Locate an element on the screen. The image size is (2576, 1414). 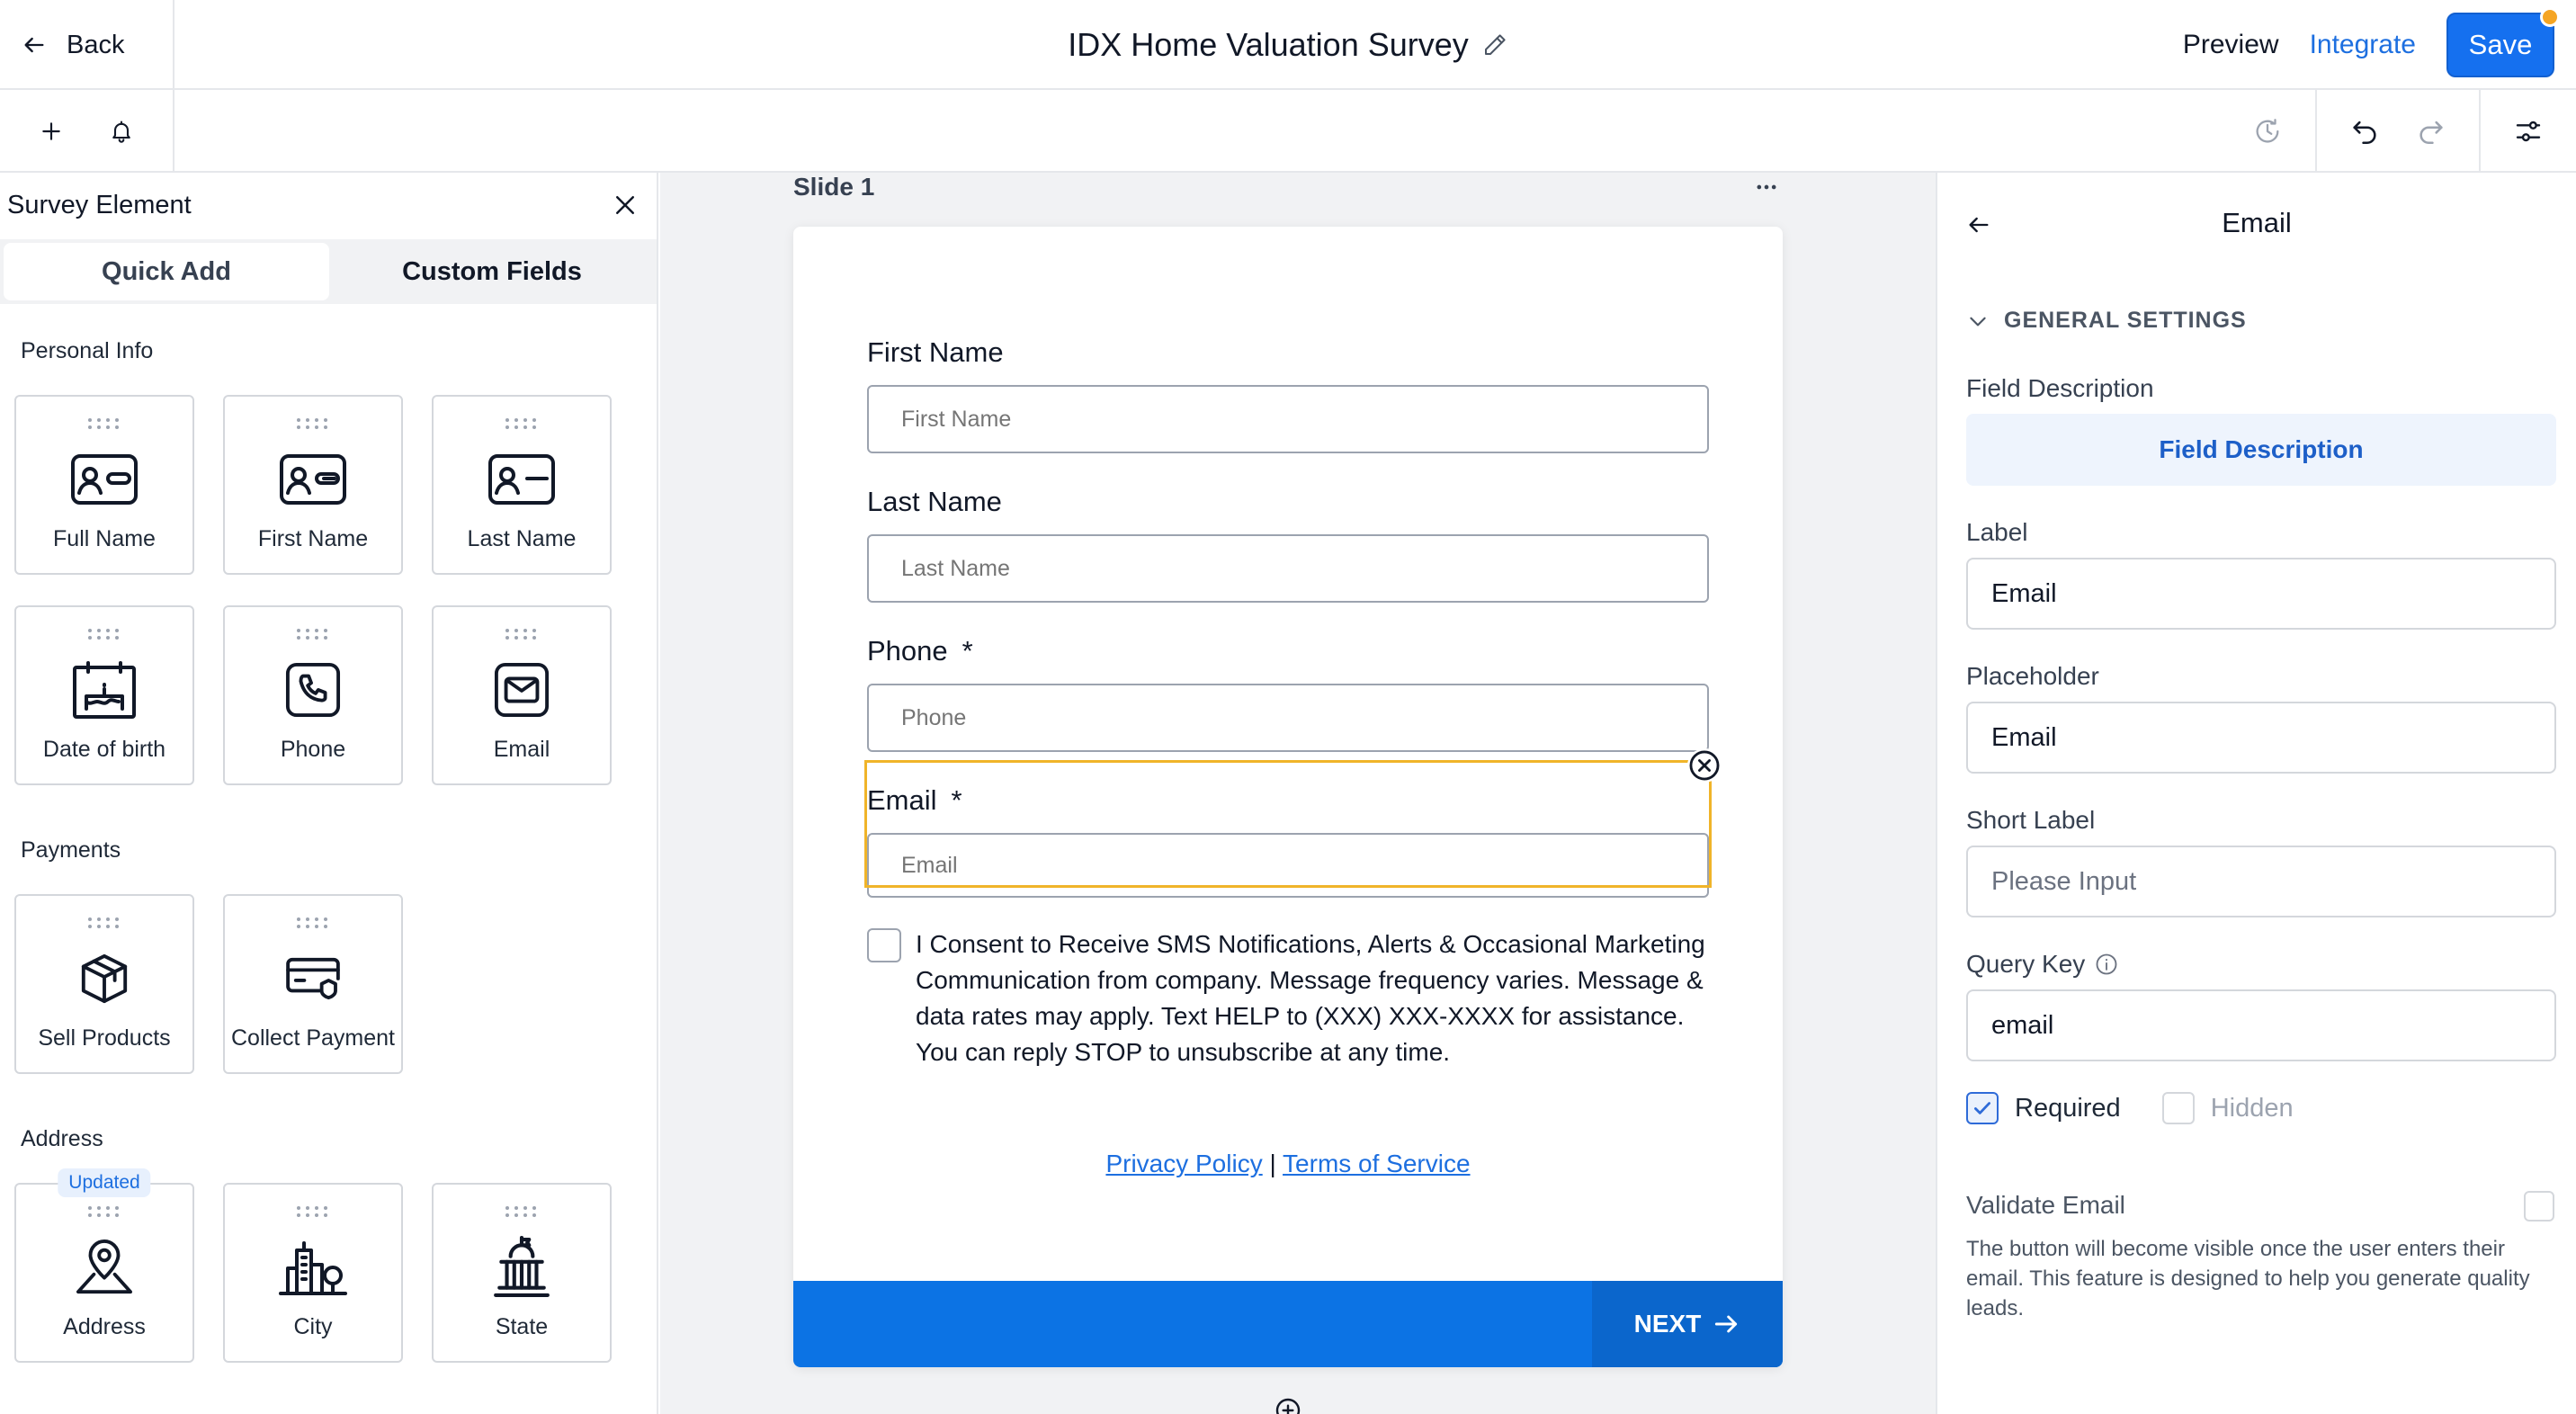
element-tile-city: City is located at coordinates (313, 1273).